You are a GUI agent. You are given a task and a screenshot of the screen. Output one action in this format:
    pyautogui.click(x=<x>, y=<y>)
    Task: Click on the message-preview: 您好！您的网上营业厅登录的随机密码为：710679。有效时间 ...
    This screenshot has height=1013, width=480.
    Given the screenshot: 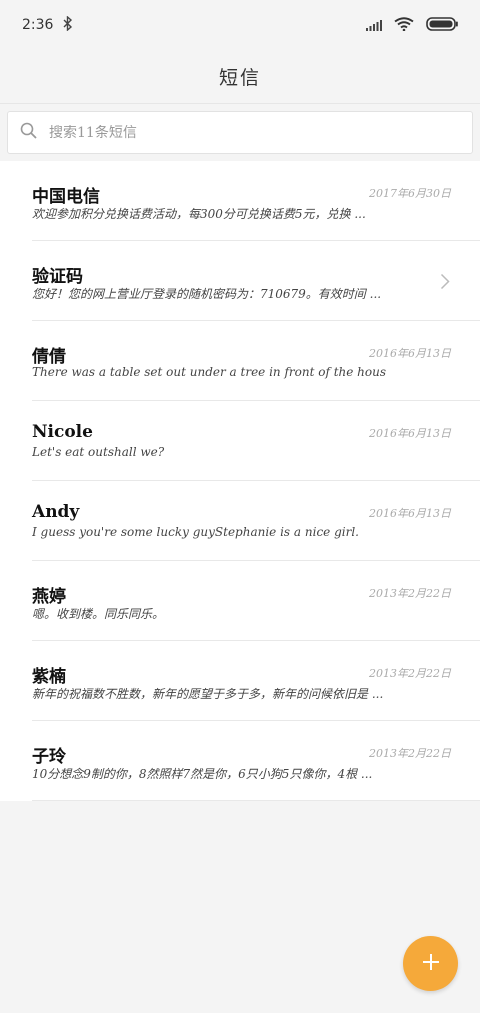 What is the action you would take?
    pyautogui.click(x=207, y=294)
    